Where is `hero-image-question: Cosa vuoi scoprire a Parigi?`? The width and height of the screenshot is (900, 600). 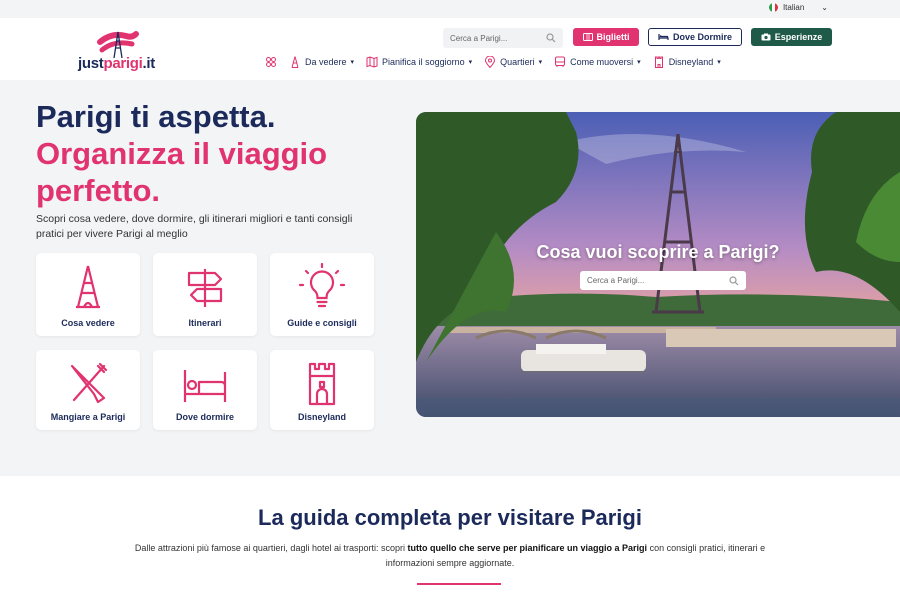
hero-image-question: Cosa vuoi scoprire a Parigi? is located at coordinates (658, 252).